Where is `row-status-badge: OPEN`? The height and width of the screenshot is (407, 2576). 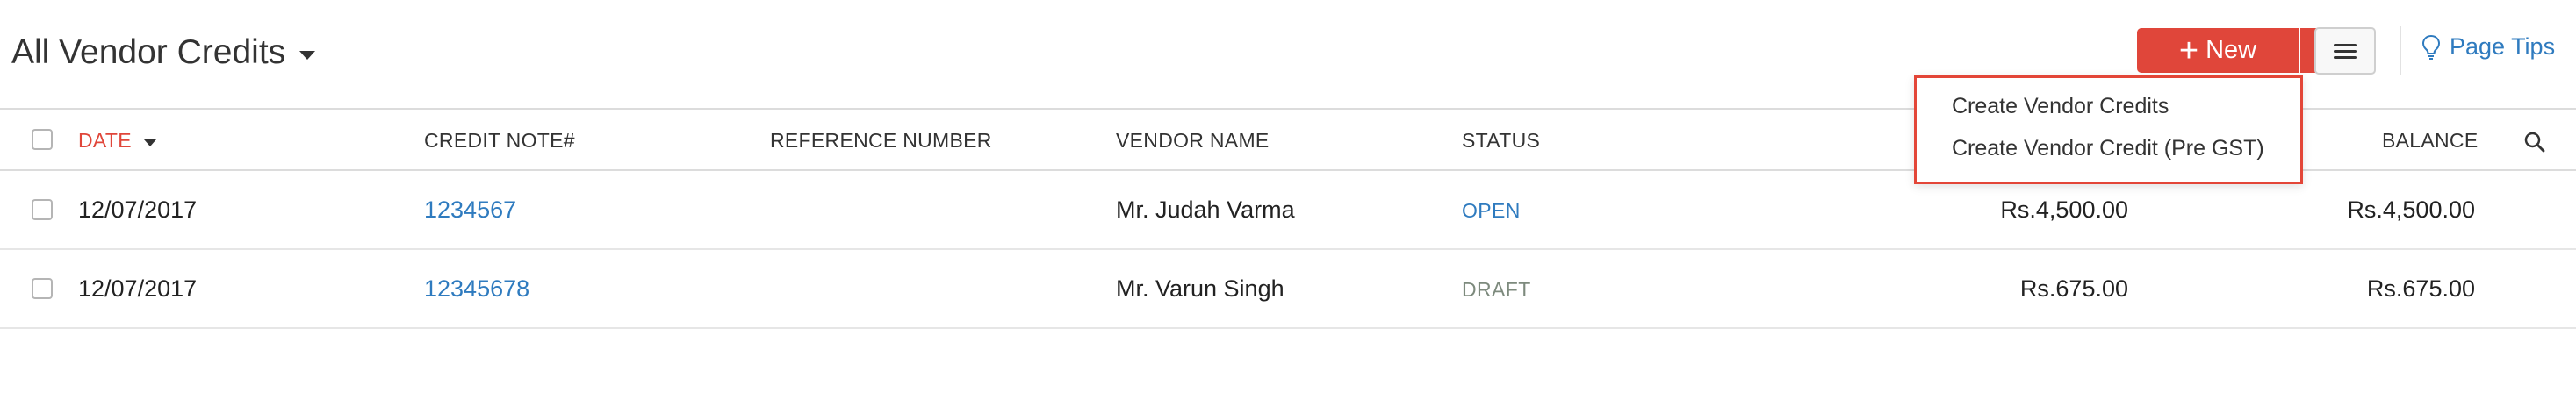 row-status-badge: OPEN is located at coordinates (1491, 211).